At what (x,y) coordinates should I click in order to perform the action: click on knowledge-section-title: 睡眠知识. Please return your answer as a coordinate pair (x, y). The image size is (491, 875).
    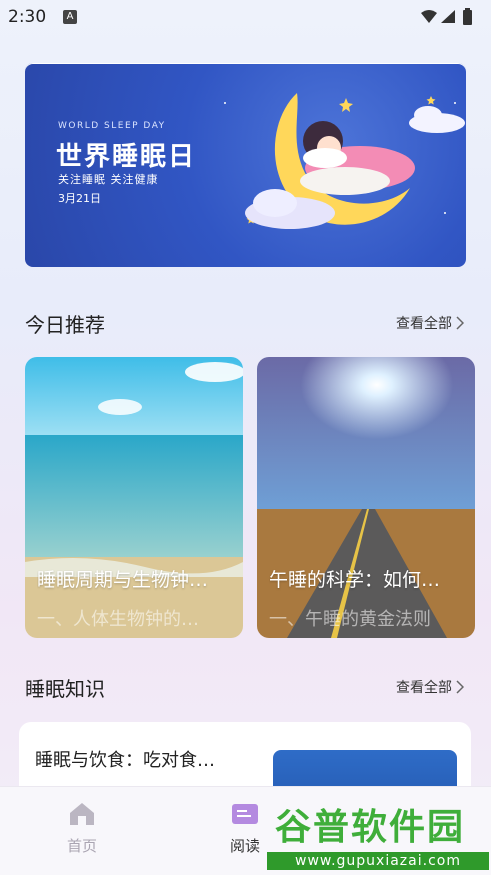
    Looking at the image, I should click on (65, 689).